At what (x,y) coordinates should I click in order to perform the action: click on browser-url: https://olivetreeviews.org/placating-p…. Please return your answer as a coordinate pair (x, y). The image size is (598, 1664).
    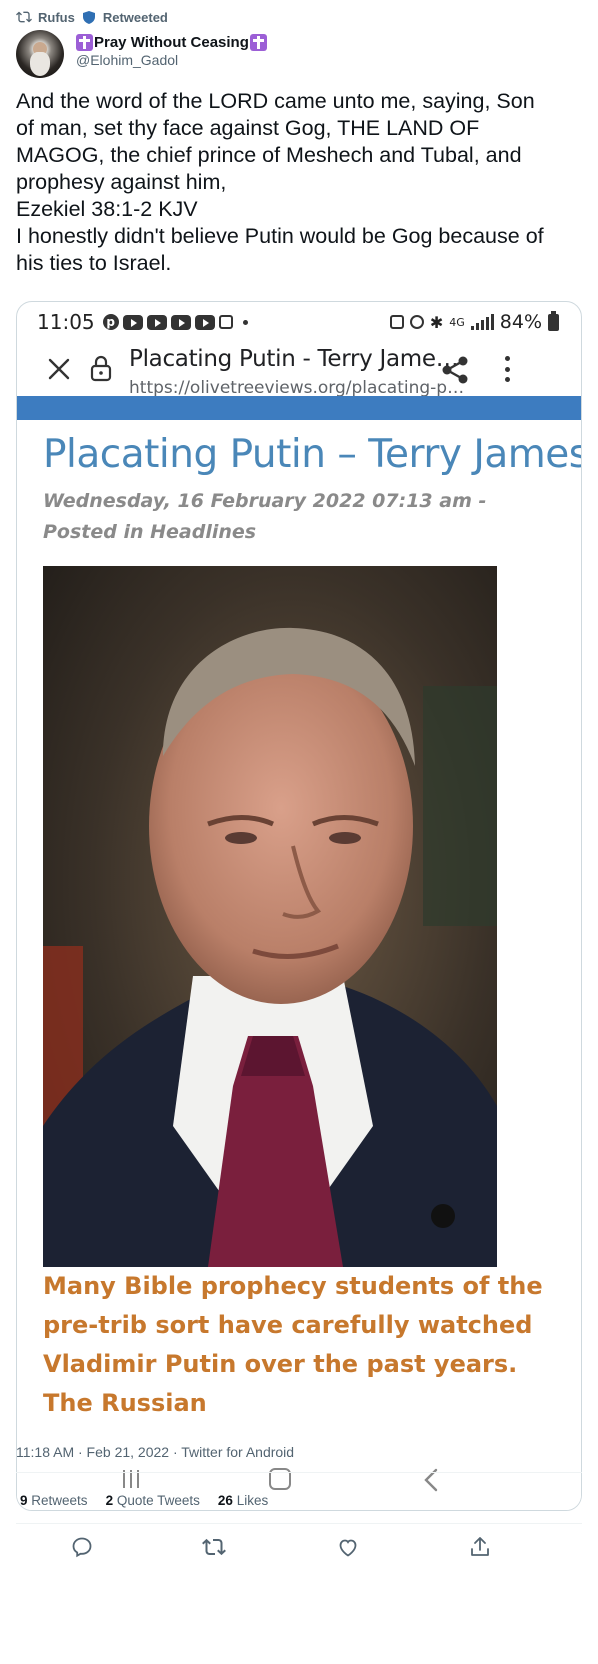
    Looking at the image, I should click on (296, 388).